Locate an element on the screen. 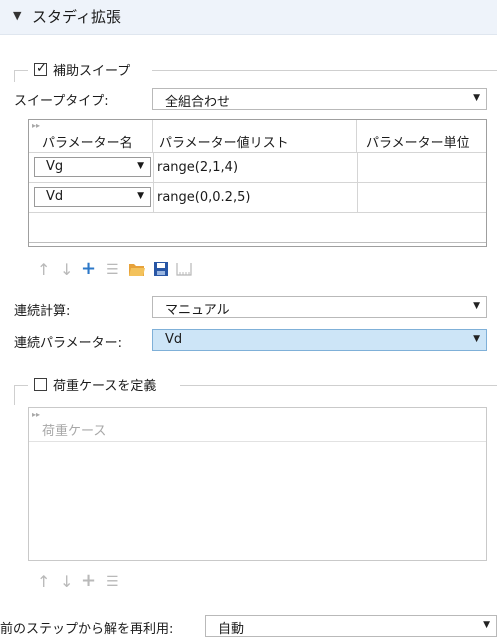  group-frame-top-right is located at coordinates (324, 70).